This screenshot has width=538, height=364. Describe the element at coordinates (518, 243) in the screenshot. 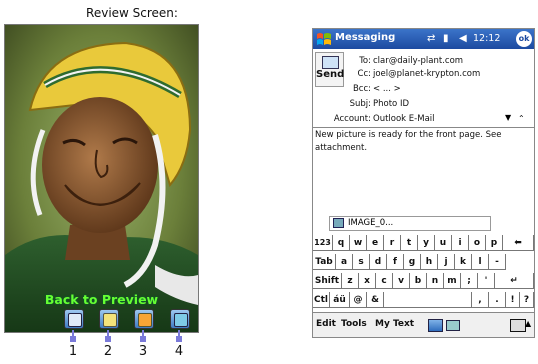

I see `backspace-key: ⬅` at that location.